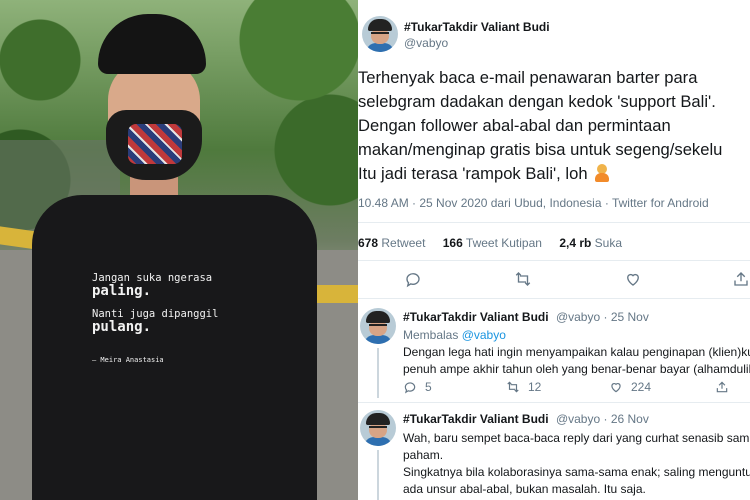 This screenshot has height=500, width=750. What do you see at coordinates (602, 173) in the screenshot?
I see `person-emoji-icon` at bounding box center [602, 173].